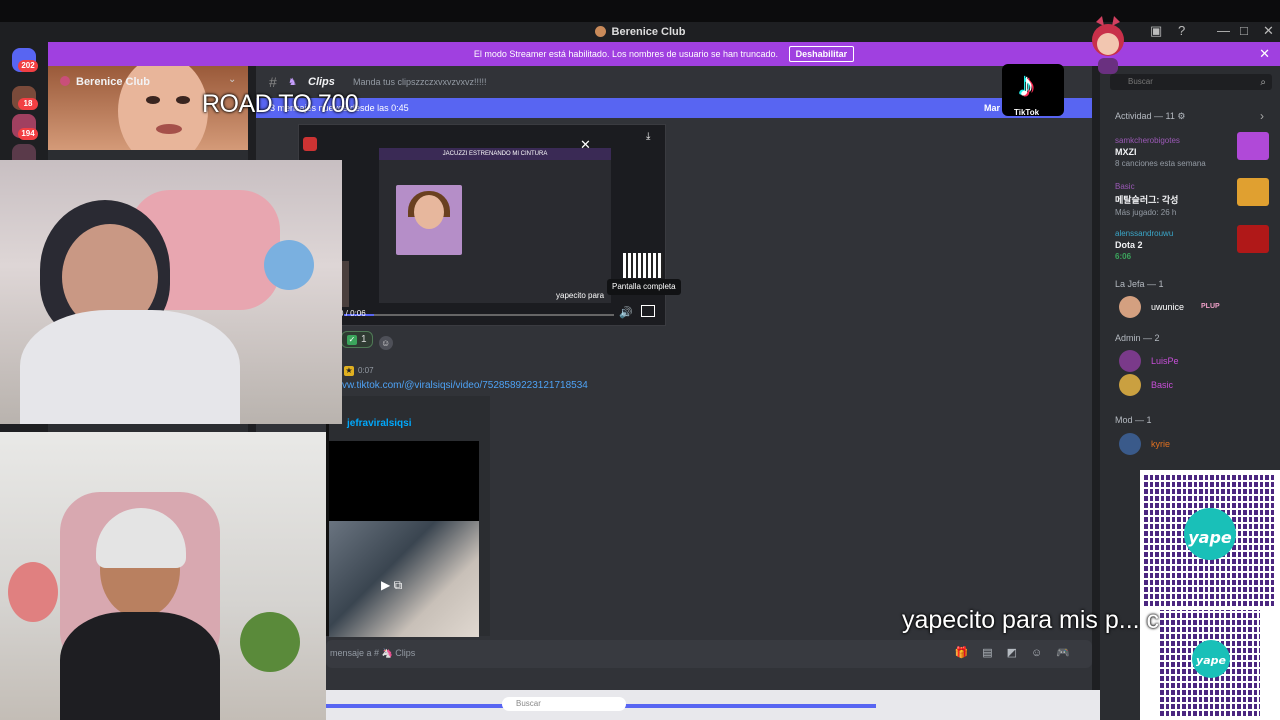 The width and height of the screenshot is (1280, 720). What do you see at coordinates (564, 704) in the screenshot?
I see `taskbar-search: Buscar` at bounding box center [564, 704].